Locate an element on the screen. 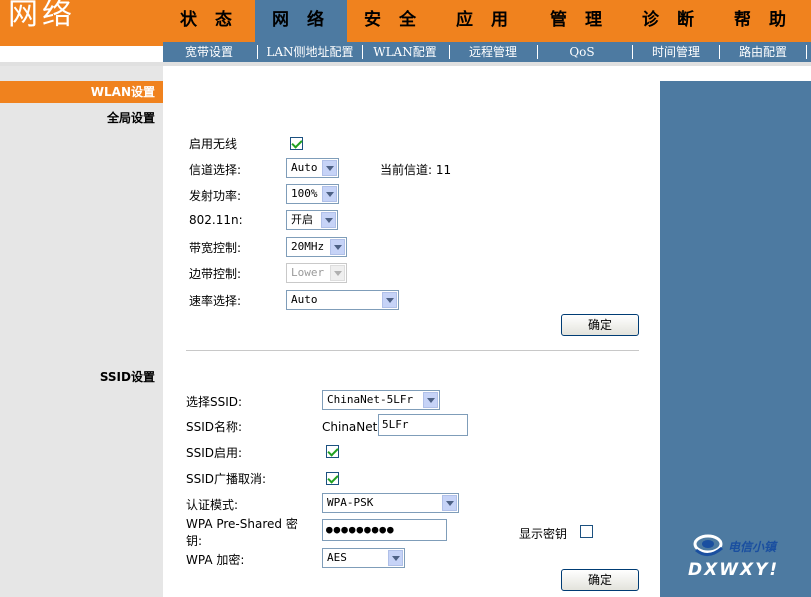 Image resolution: width=811 pixels, height=597 pixels. rate-select: Auto is located at coordinates (342, 300).